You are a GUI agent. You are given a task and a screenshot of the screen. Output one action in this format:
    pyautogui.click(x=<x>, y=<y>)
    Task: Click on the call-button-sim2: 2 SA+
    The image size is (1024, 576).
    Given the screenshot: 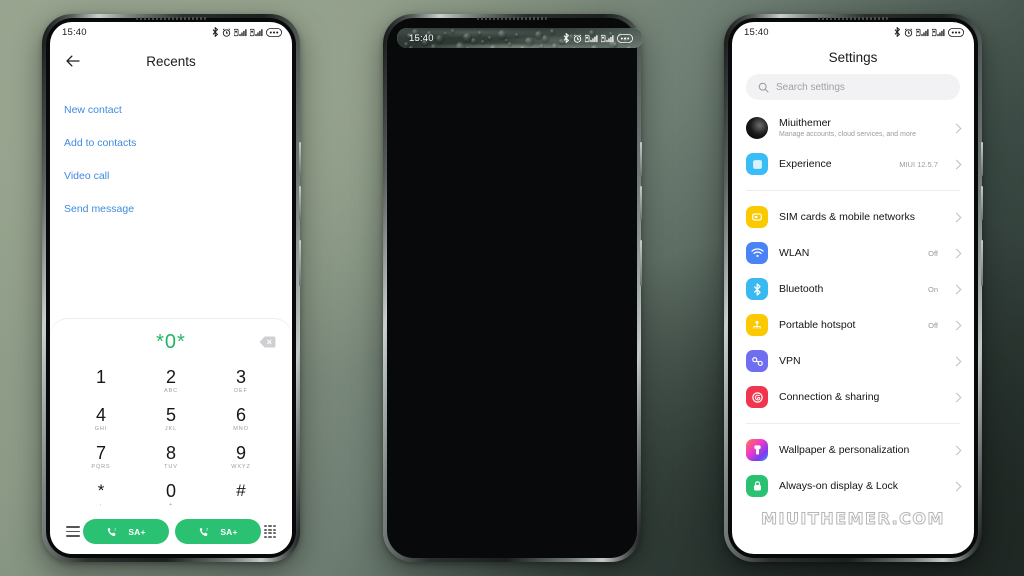 What is the action you would take?
    pyautogui.click(x=218, y=531)
    